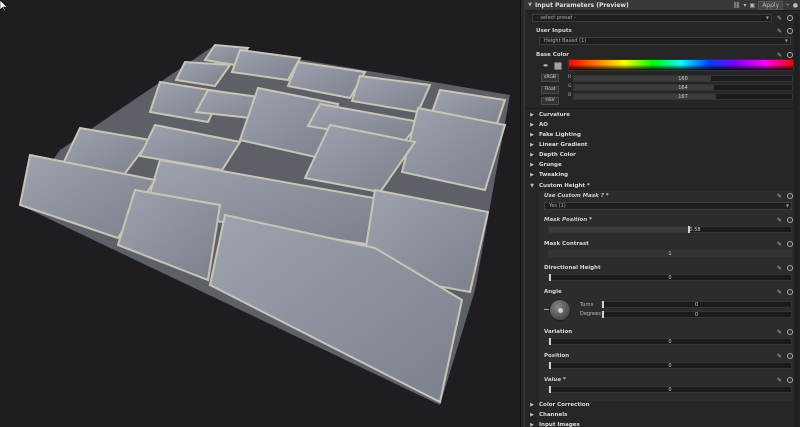 Image resolution: width=800 pixels, height=427 pixels. Describe the element at coordinates (662, 186) in the screenshot. I see `category-custom-height: ▼ Custom Height *` at that location.